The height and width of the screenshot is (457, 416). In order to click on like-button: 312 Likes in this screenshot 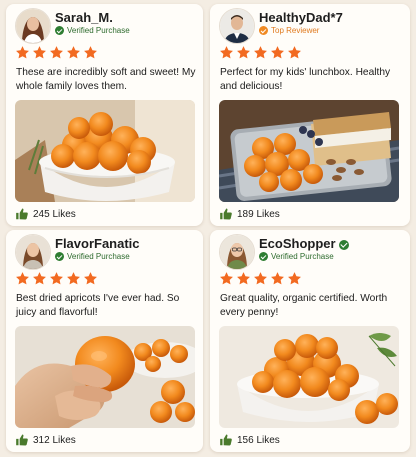, I will do `click(45, 440)`.